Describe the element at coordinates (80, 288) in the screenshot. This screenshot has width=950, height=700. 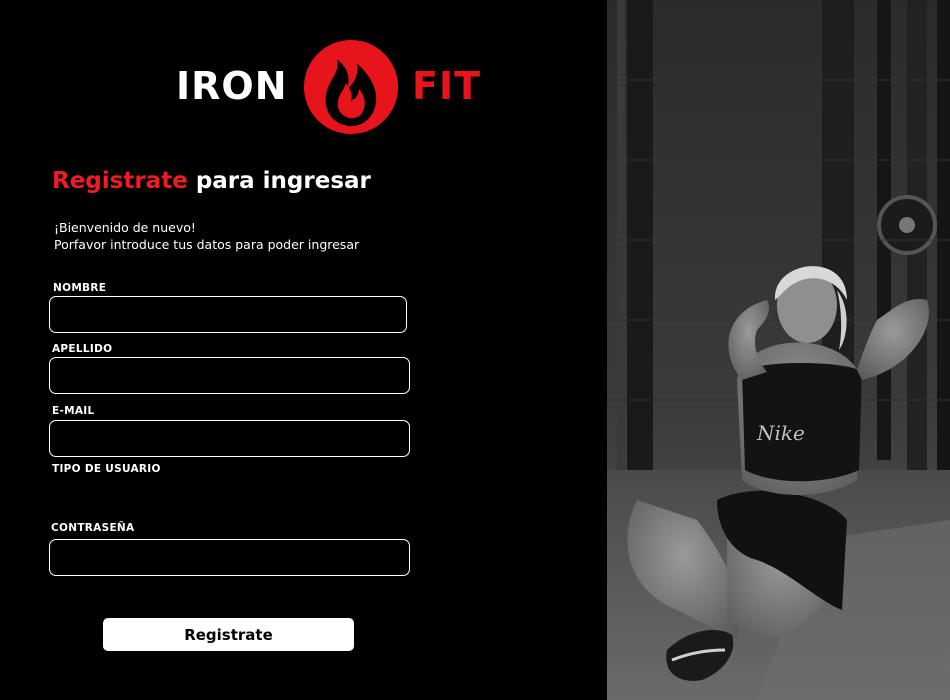
I see `nombre-label: NOMBRE` at that location.